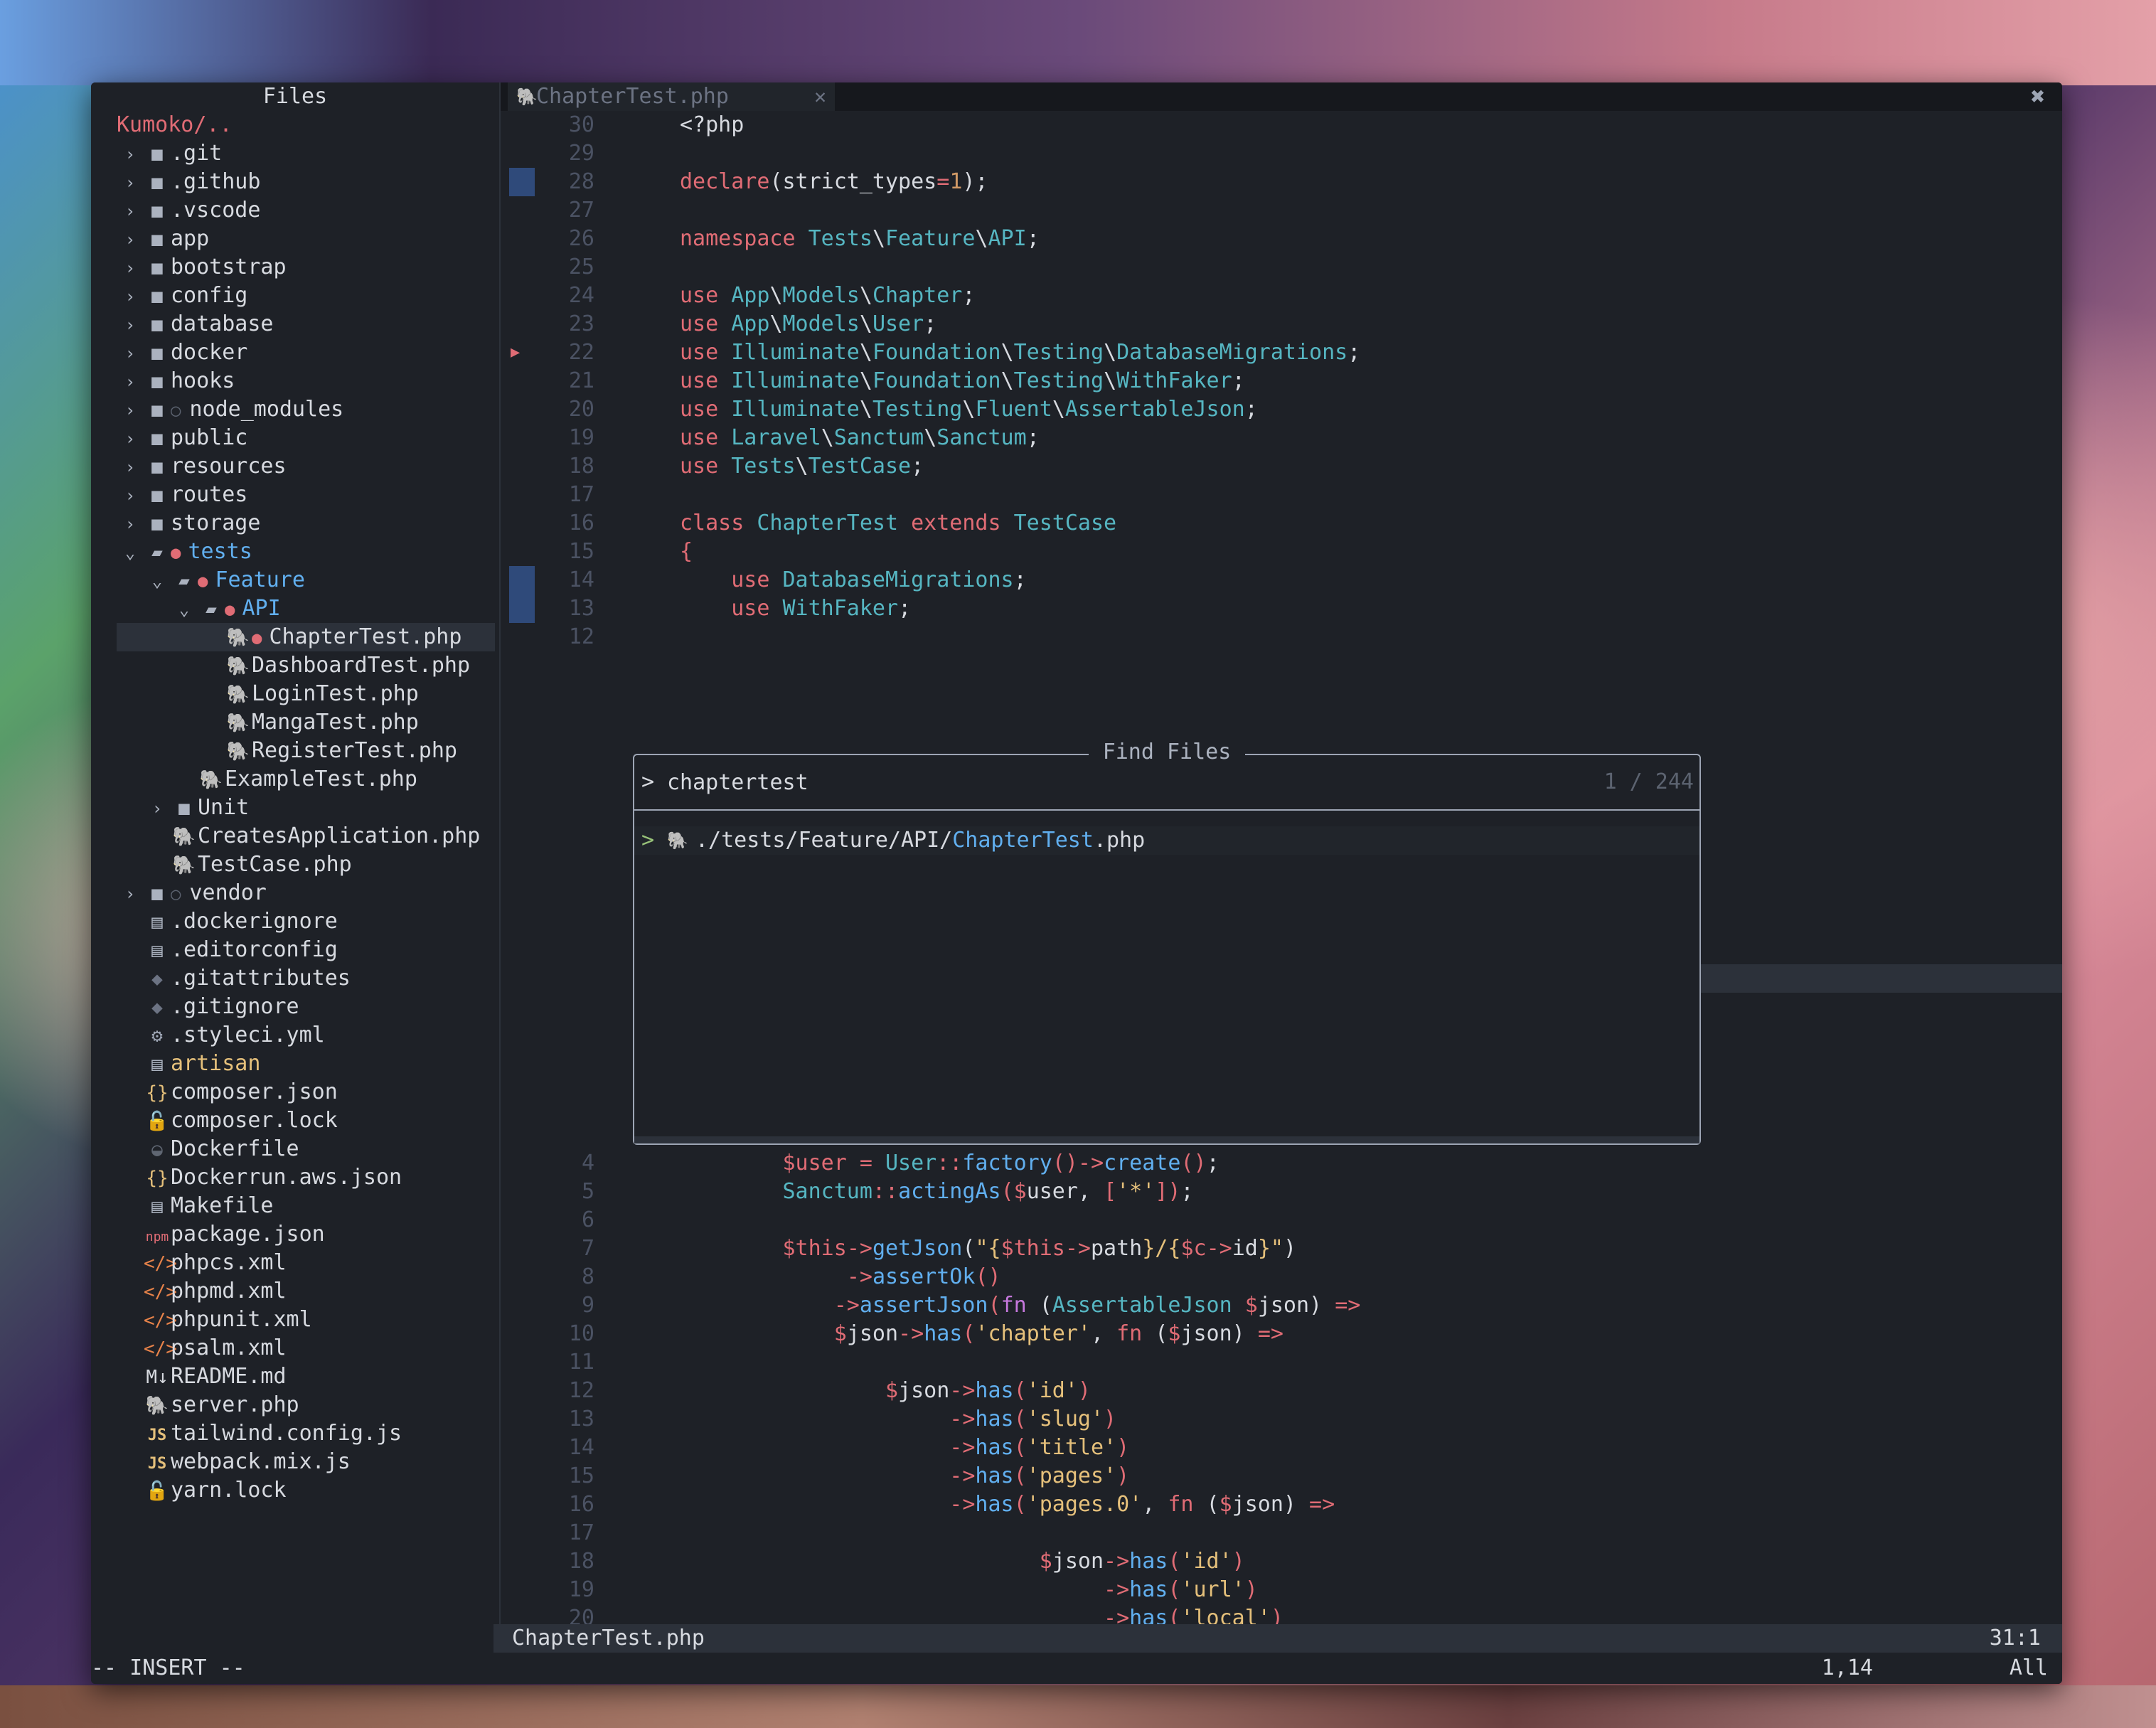 Image resolution: width=2156 pixels, height=1728 pixels. Describe the element at coordinates (1281, 1277) in the screenshot. I see `code-line: 8 ->assertOk()` at that location.